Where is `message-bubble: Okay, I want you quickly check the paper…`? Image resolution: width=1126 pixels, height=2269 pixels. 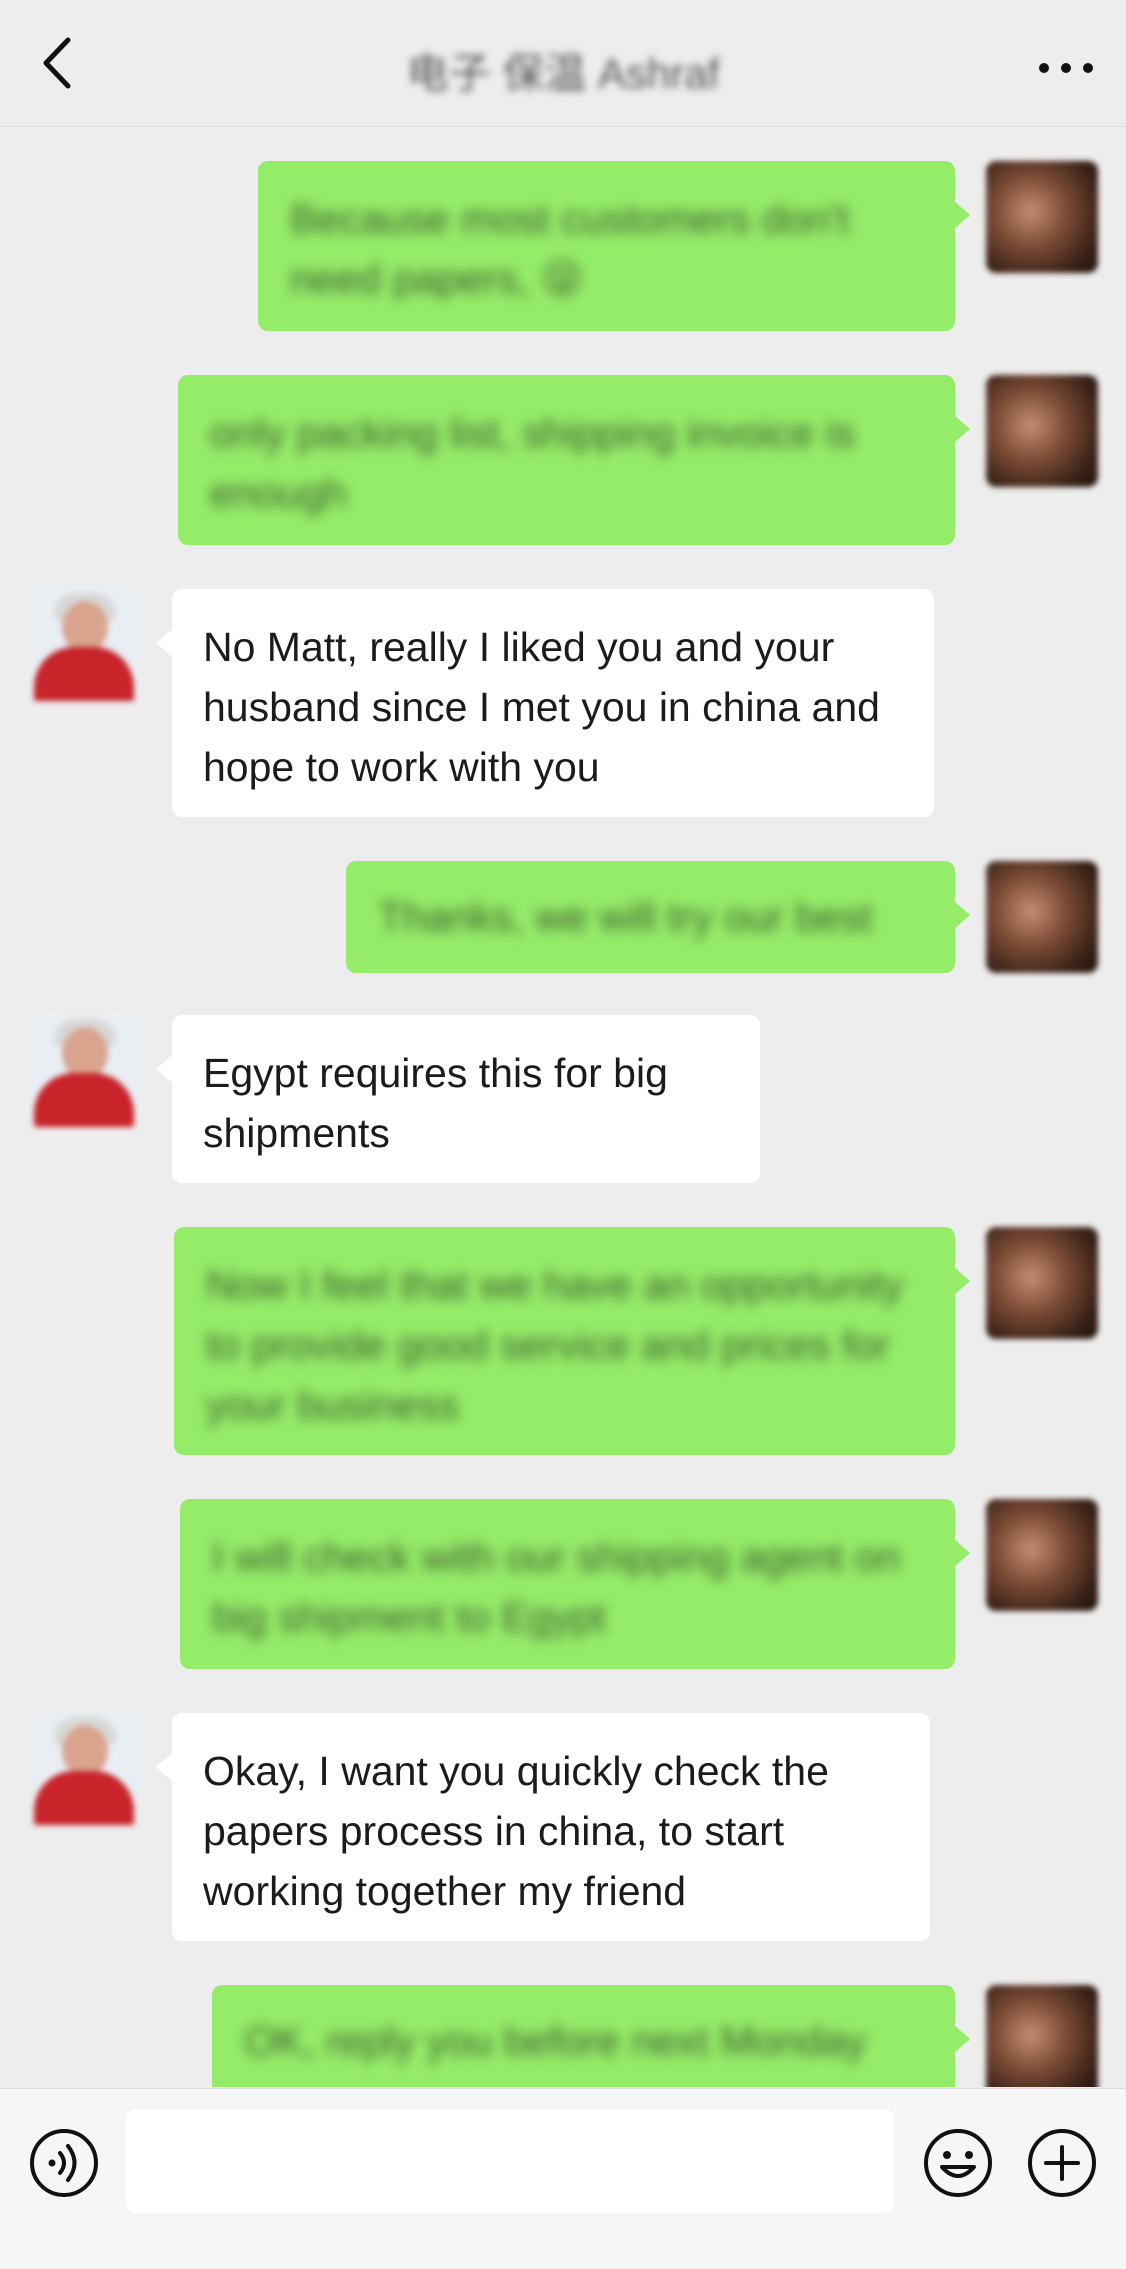 message-bubble: Okay, I want you quickly check the paper… is located at coordinates (551, 1827).